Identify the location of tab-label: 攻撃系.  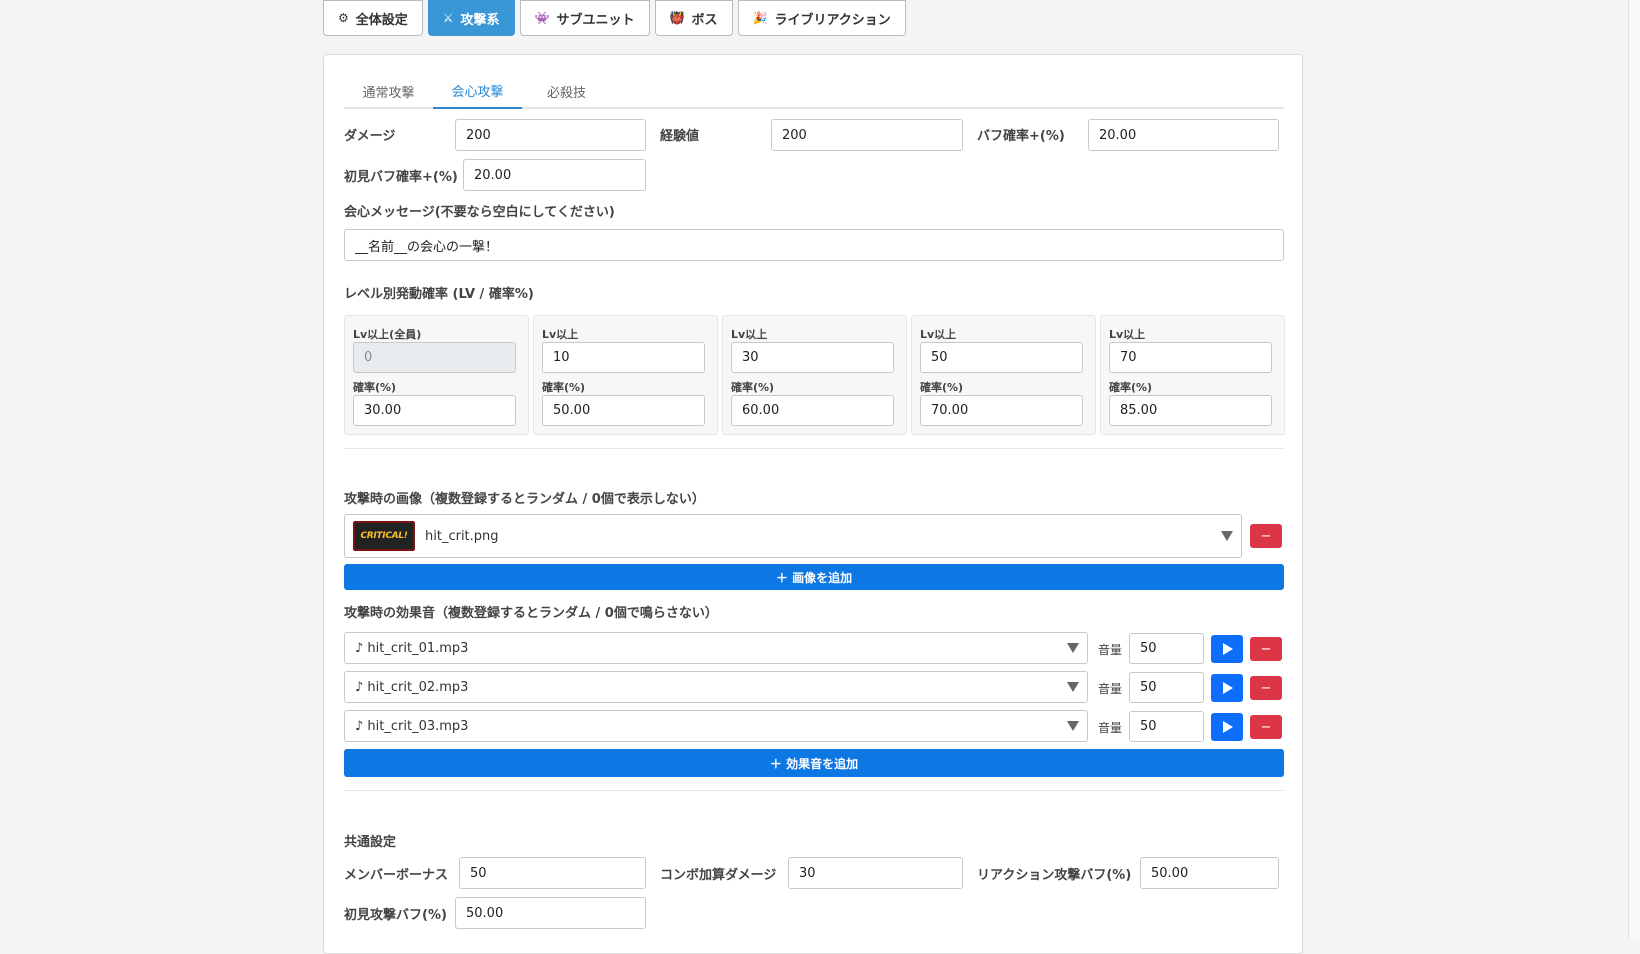
(480, 20).